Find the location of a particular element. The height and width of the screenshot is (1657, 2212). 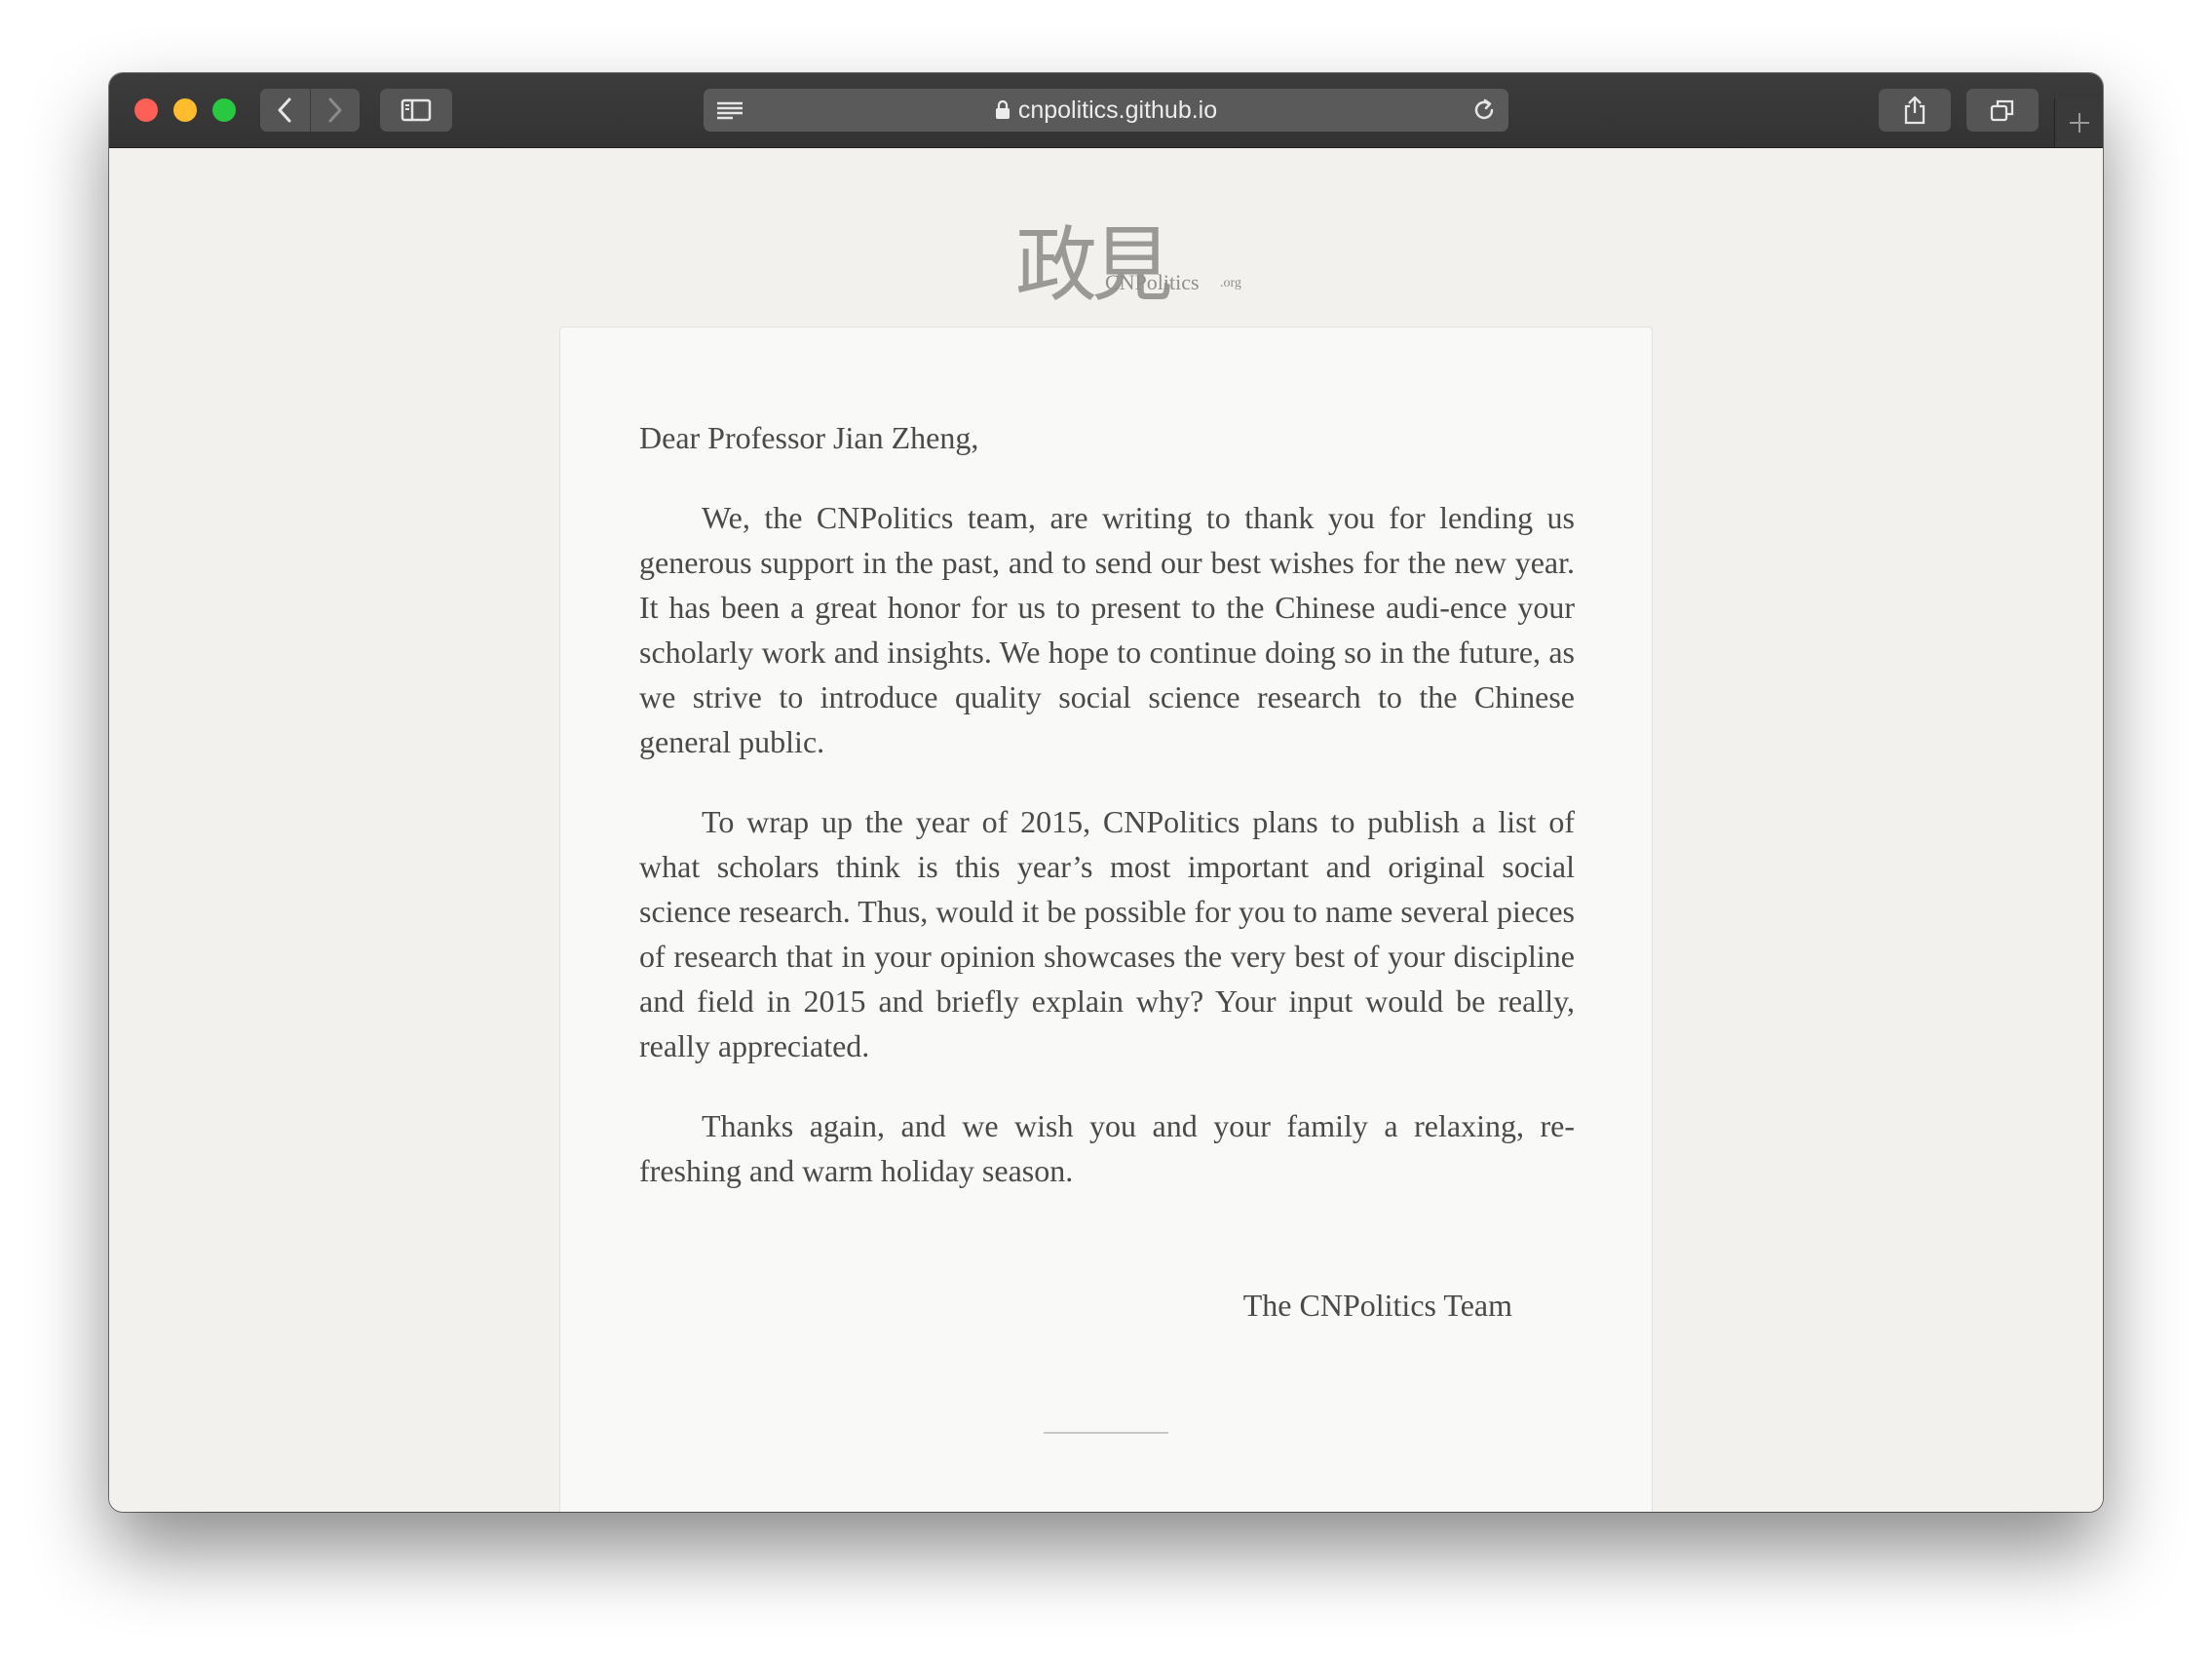

share-button is located at coordinates (1915, 110).